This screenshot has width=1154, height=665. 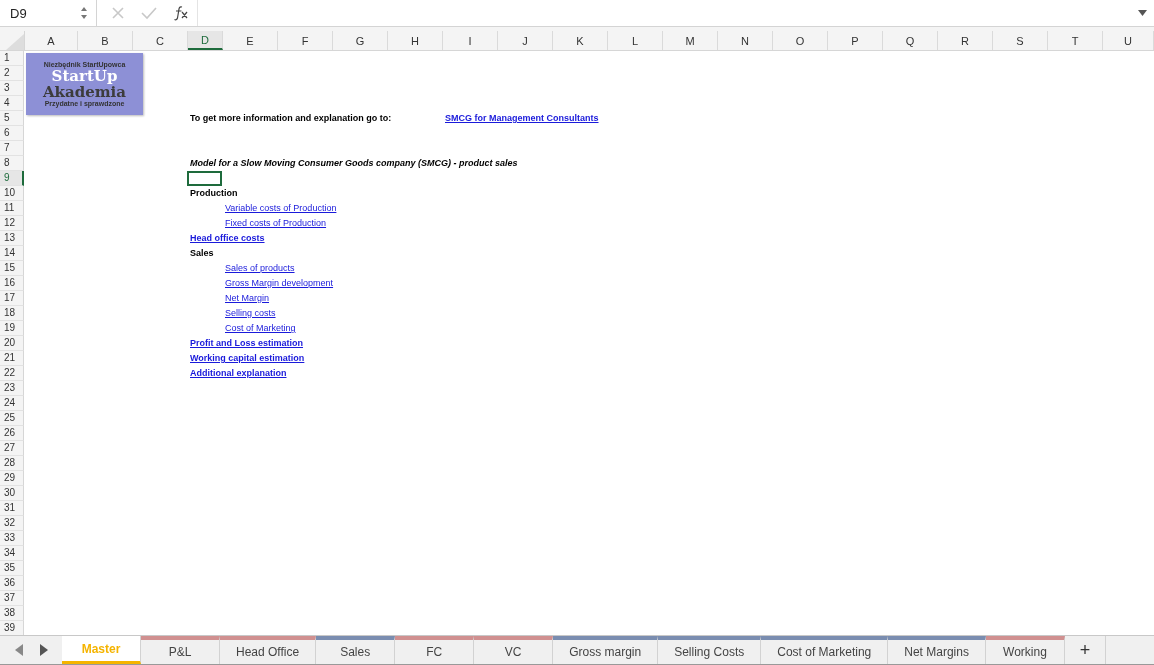 I want to click on row-header: 22, so click(x=12, y=373).